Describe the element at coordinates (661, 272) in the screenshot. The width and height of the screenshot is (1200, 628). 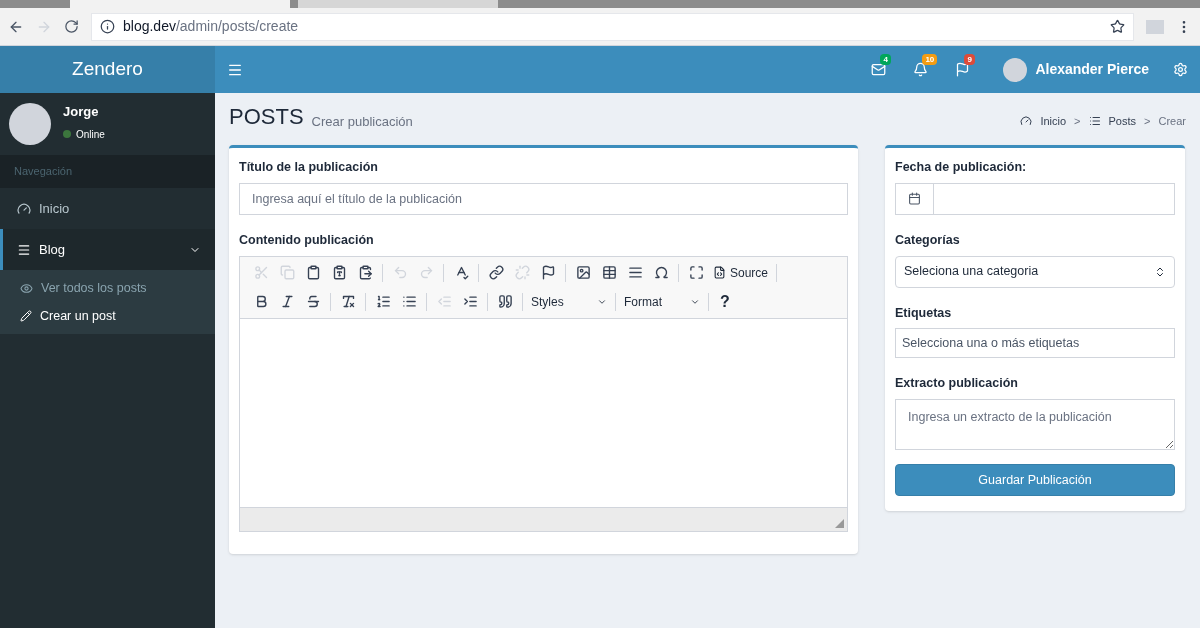
I see `omega-icon` at that location.